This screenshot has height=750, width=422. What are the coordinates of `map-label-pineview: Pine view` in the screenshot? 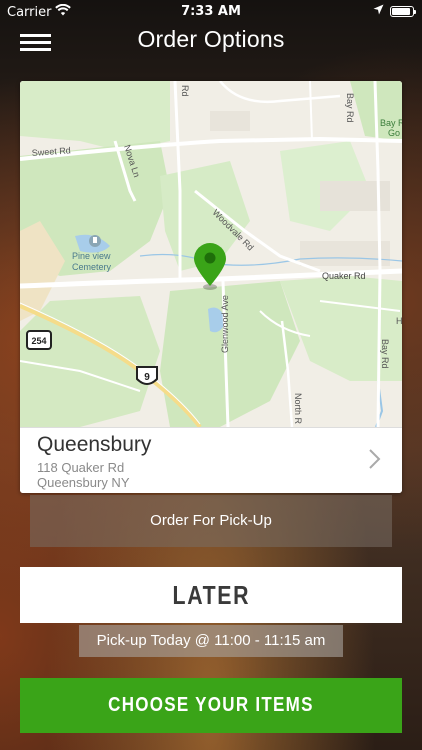 It's located at (91, 256).